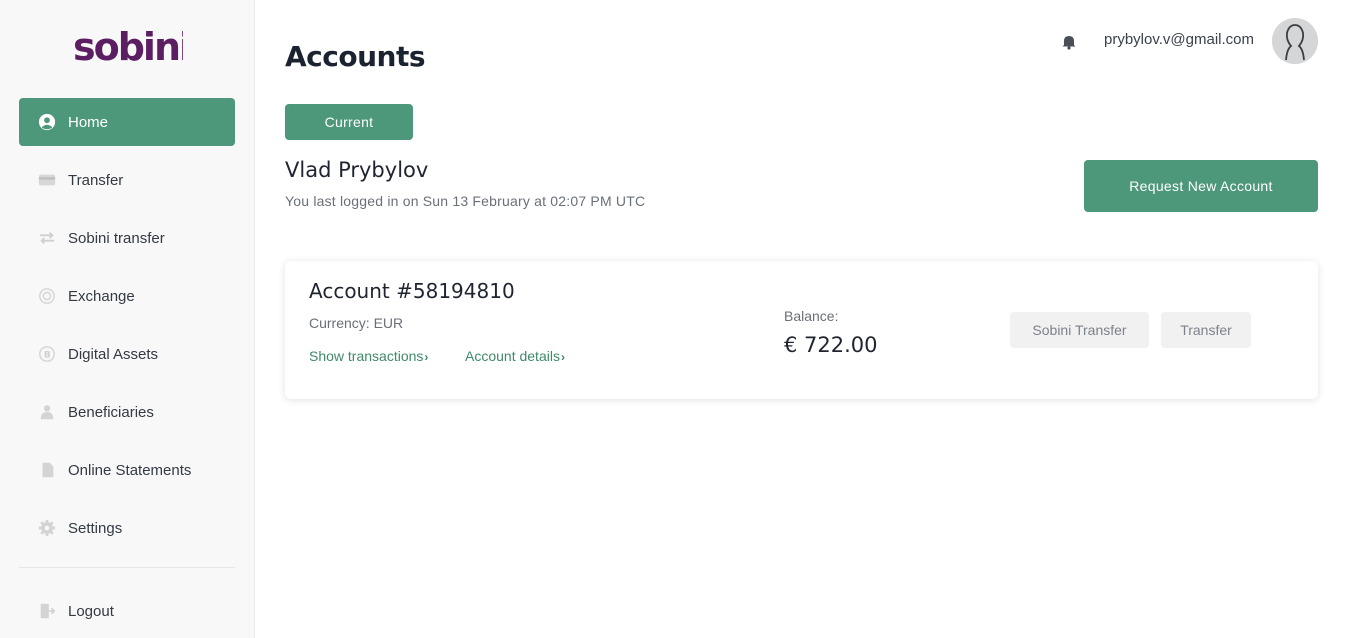 This screenshot has width=1349, height=638. Describe the element at coordinates (127, 528) in the screenshot. I see `sidebar-item-settings: Settings` at that location.